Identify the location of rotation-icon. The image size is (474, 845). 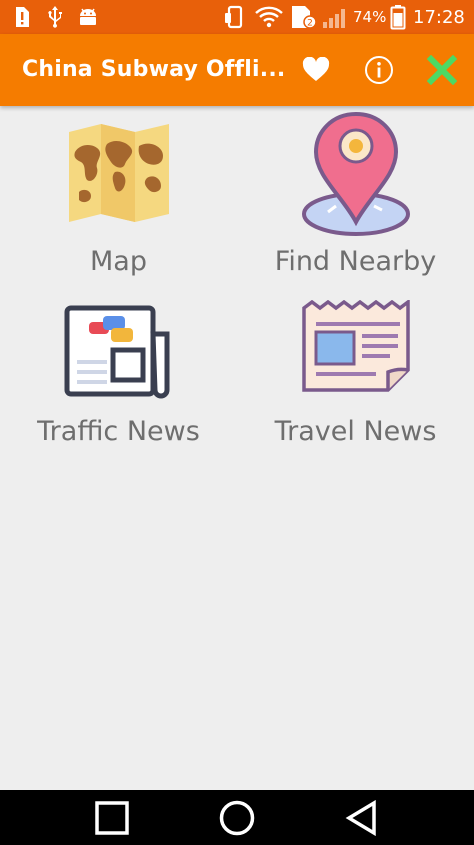
(235, 17).